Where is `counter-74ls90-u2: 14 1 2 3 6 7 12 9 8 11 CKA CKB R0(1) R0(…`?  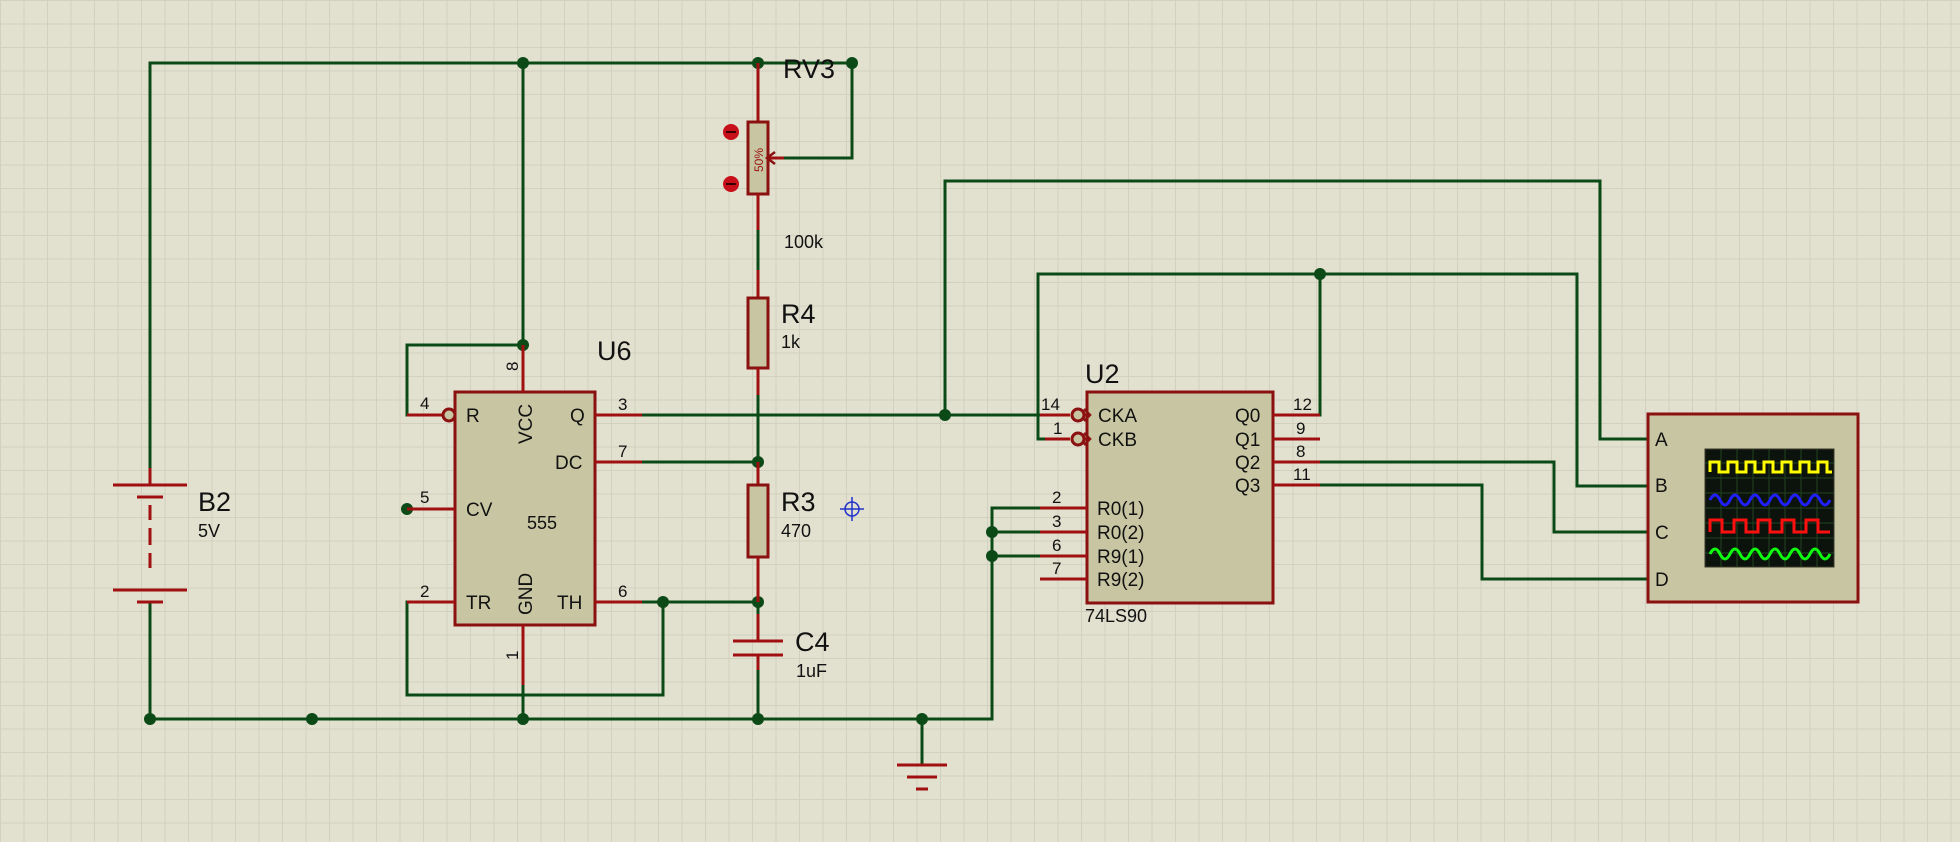 counter-74ls90-u2: 14 1 2 3 6 7 12 9 8 11 CKA CKB R0(1) R0(… is located at coordinates (1180, 492).